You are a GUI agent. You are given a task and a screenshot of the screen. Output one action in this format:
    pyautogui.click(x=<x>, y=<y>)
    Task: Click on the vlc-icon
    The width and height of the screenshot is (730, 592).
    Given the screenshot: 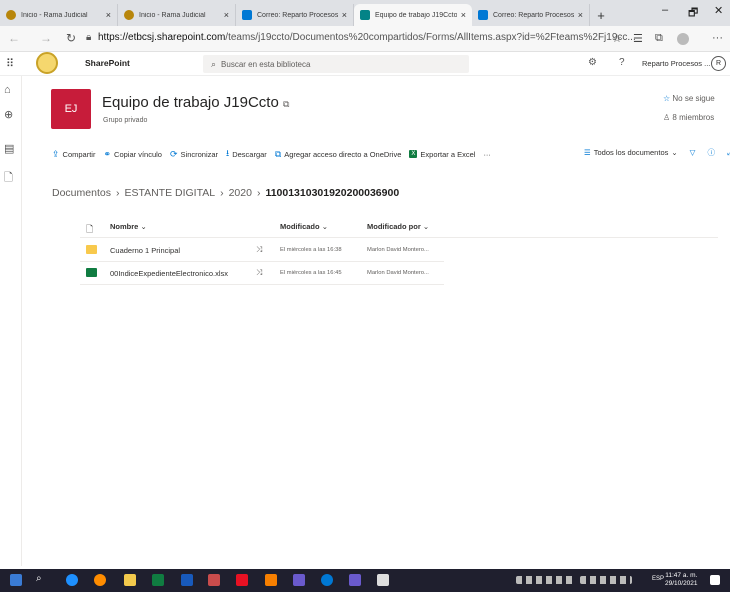 What is the action you would take?
    pyautogui.click(x=271, y=580)
    